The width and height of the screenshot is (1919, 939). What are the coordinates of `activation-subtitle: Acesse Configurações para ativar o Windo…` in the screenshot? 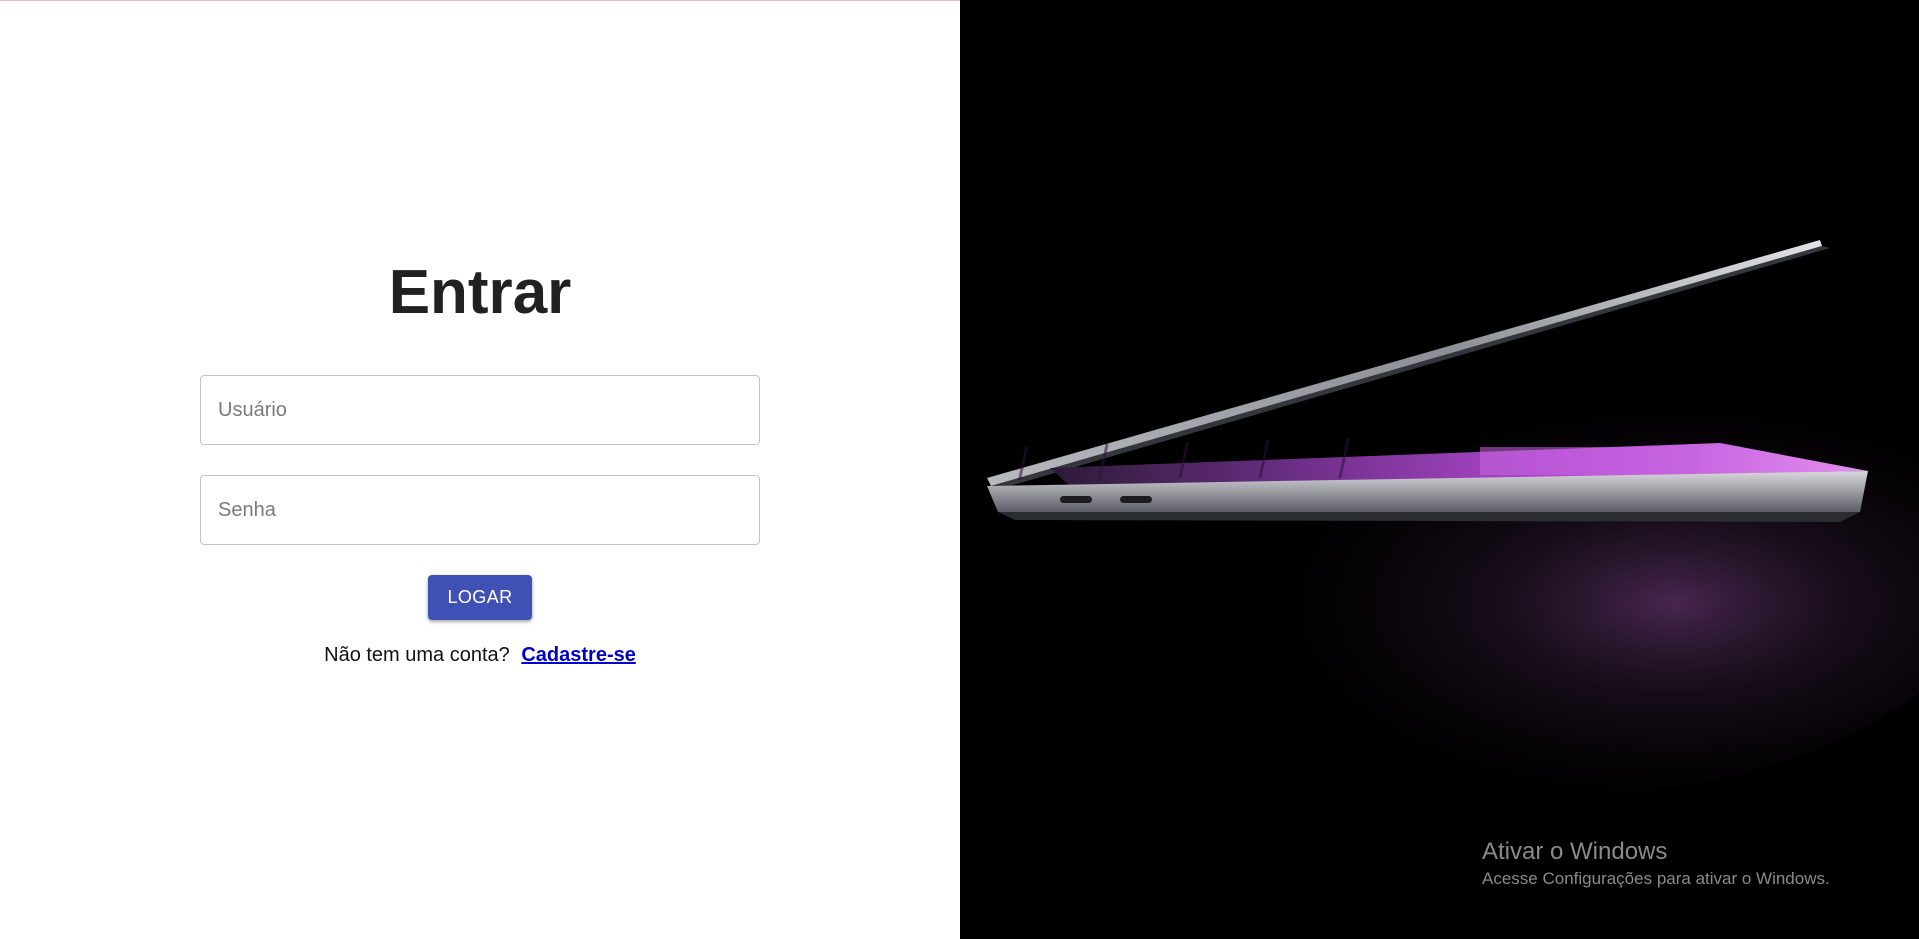 It's located at (1656, 878).